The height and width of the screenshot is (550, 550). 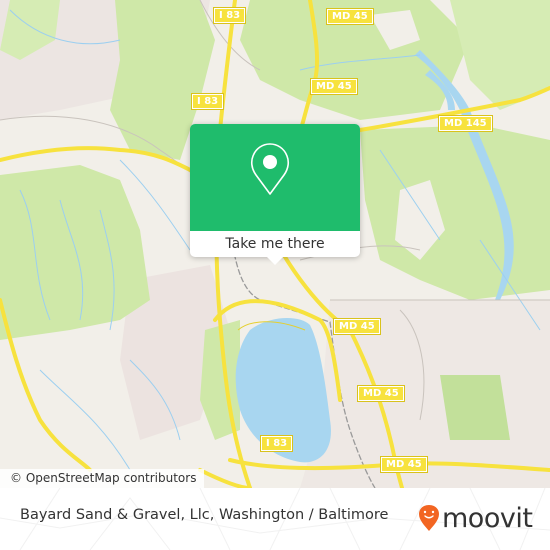 I want to click on moovit-wordmark: moovit, so click(x=487, y=518).